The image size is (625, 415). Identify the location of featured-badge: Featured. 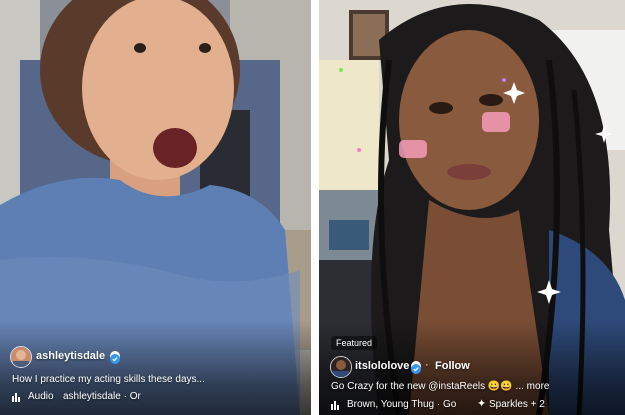
(354, 343).